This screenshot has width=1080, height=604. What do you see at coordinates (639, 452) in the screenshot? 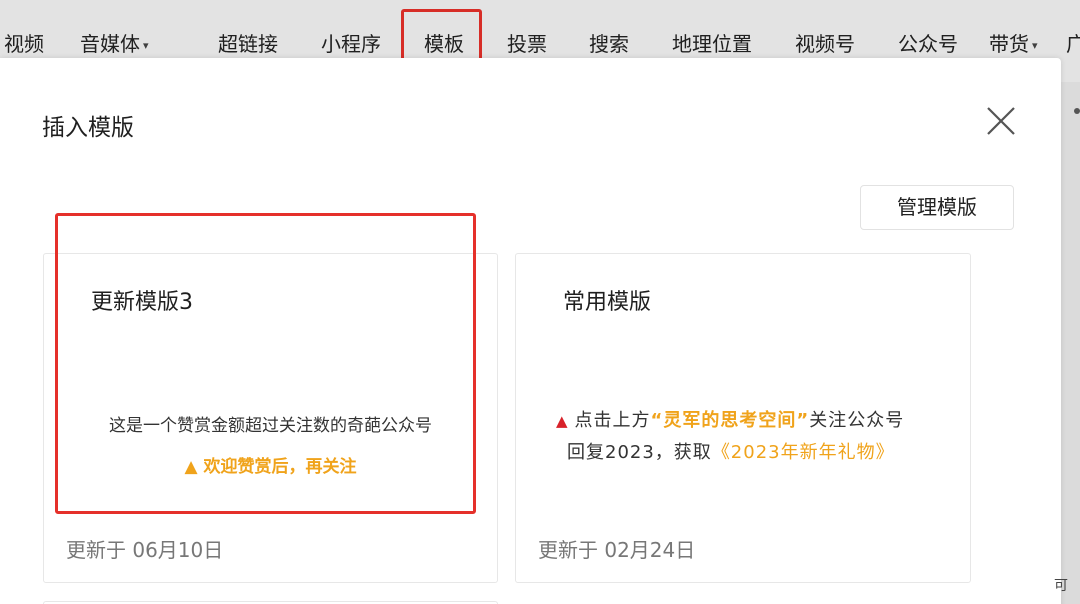
I see `preview-text: 回复2023，获取` at bounding box center [639, 452].